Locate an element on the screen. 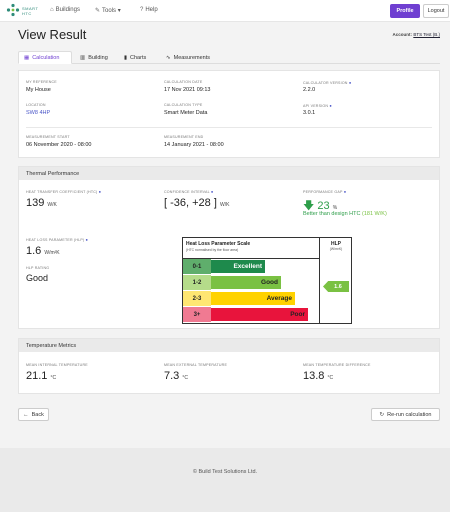 The height and width of the screenshot is (512, 450). nav-tools-label: Tools ▾ is located at coordinates (111, 11).